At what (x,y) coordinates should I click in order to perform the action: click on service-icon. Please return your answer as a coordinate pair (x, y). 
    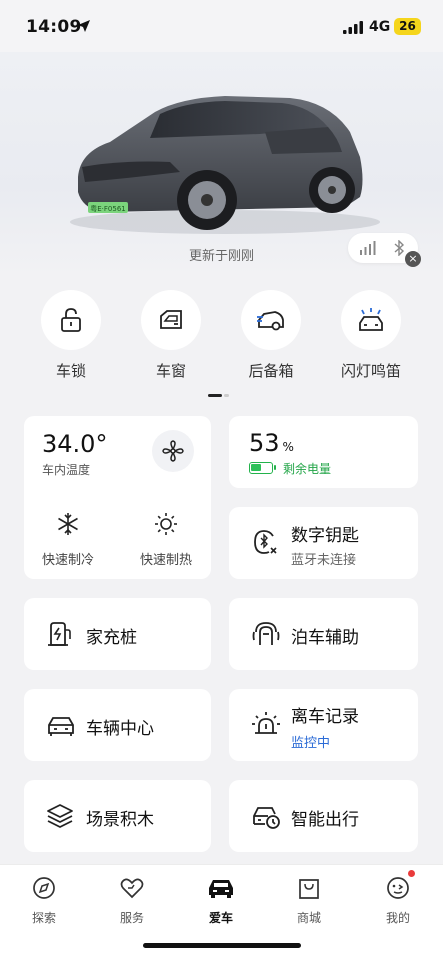
    Looking at the image, I should click on (132, 888).